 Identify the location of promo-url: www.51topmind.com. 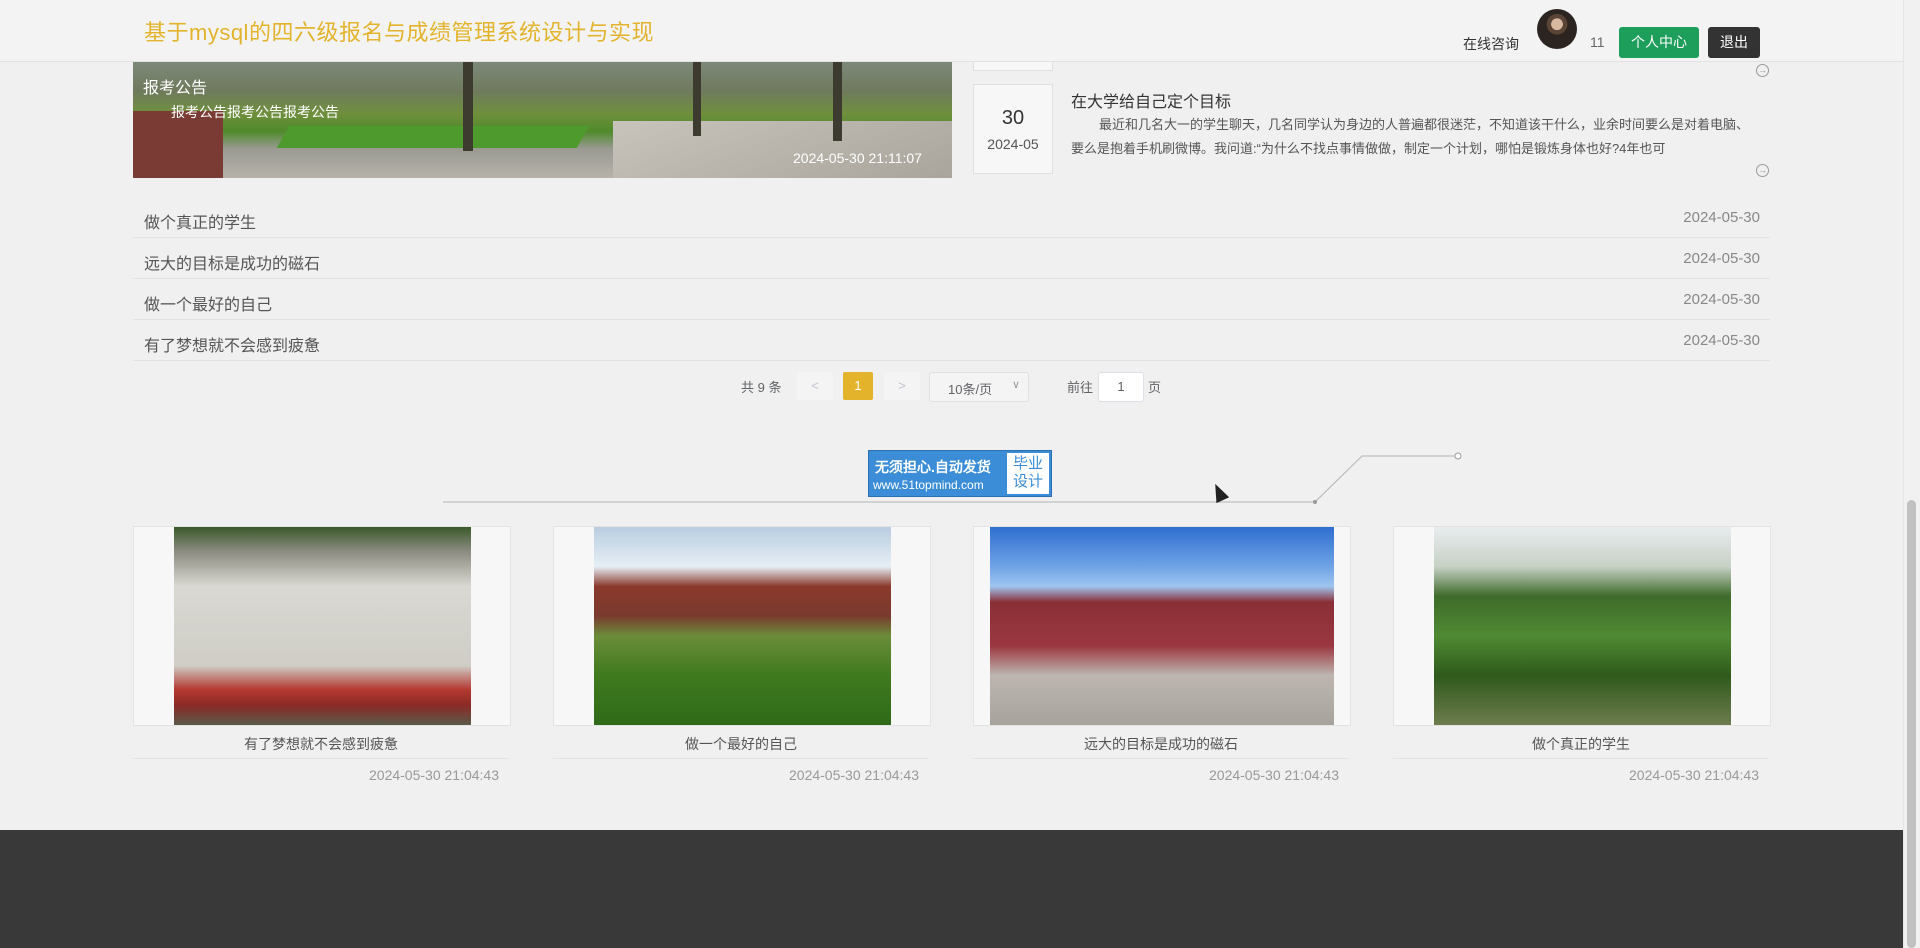
(928, 485).